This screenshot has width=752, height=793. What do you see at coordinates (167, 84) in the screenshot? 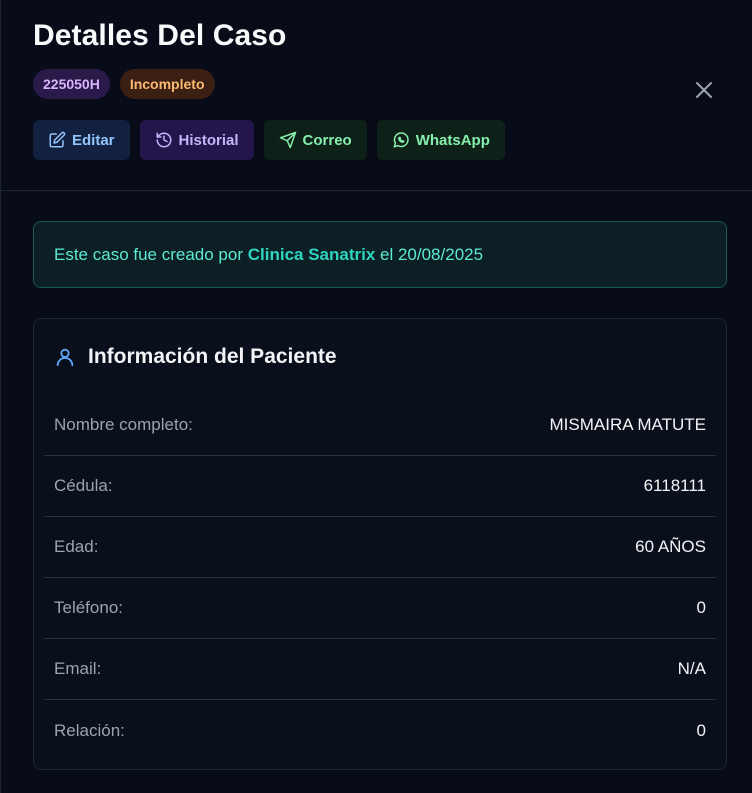
I see `status-badge: Incompleto` at bounding box center [167, 84].